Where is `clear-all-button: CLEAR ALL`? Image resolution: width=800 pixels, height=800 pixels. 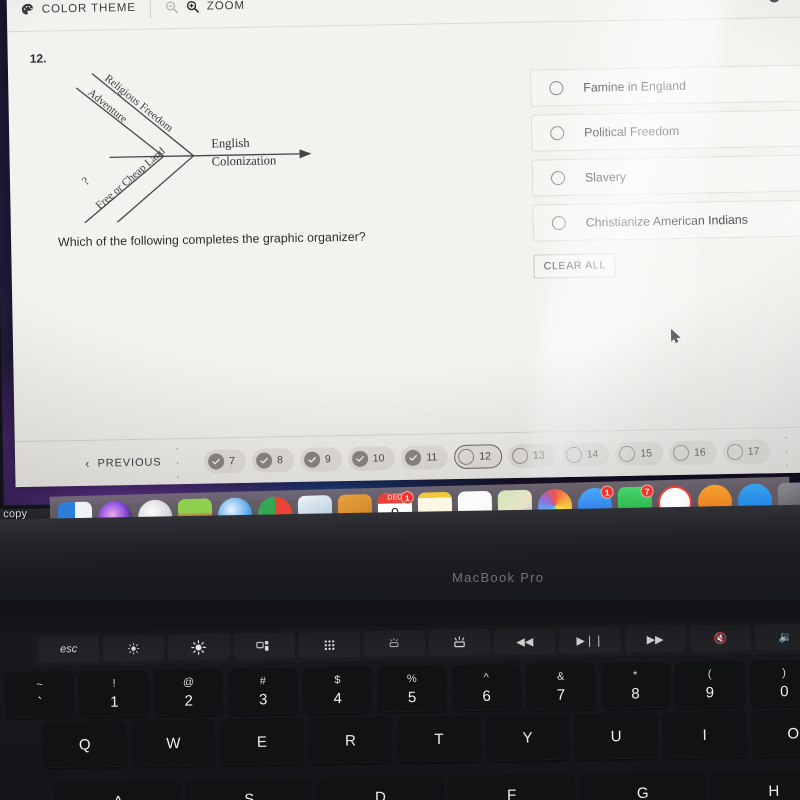
clear-all-button: CLEAR ALL is located at coordinates (575, 266).